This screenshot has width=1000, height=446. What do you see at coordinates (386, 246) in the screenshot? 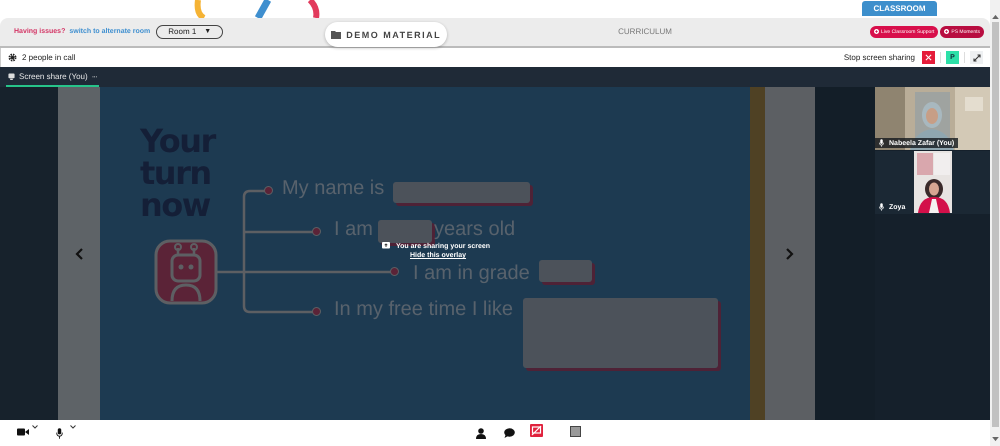
I see `share-screen-icon` at bounding box center [386, 246].